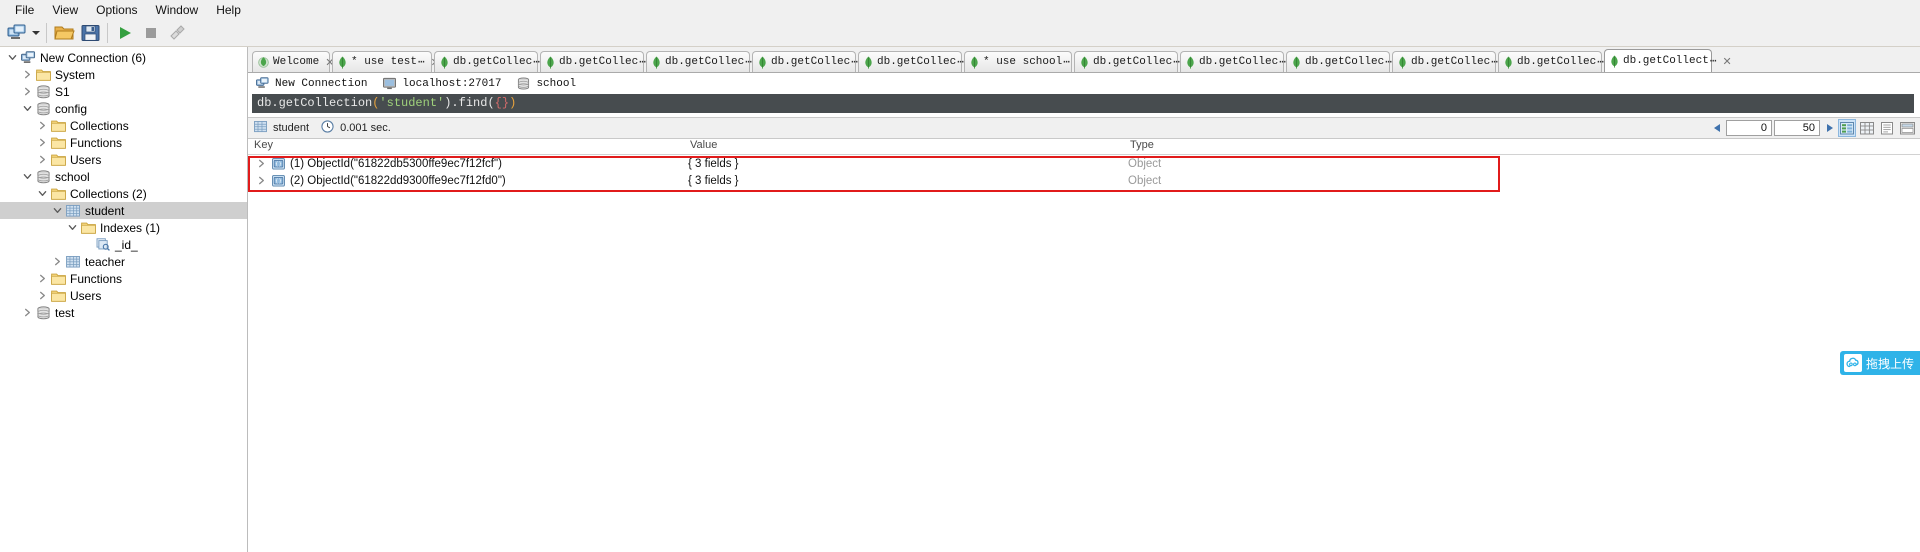 The image size is (1920, 552). What do you see at coordinates (177, 10) in the screenshot?
I see `menu-item-window: Window` at bounding box center [177, 10].